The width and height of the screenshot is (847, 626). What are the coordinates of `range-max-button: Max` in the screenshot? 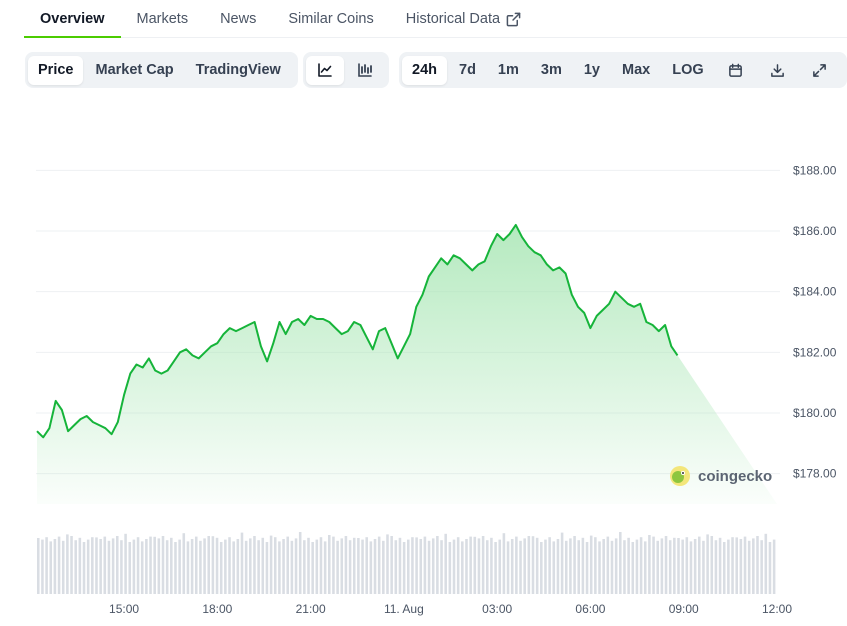 It's located at (636, 70).